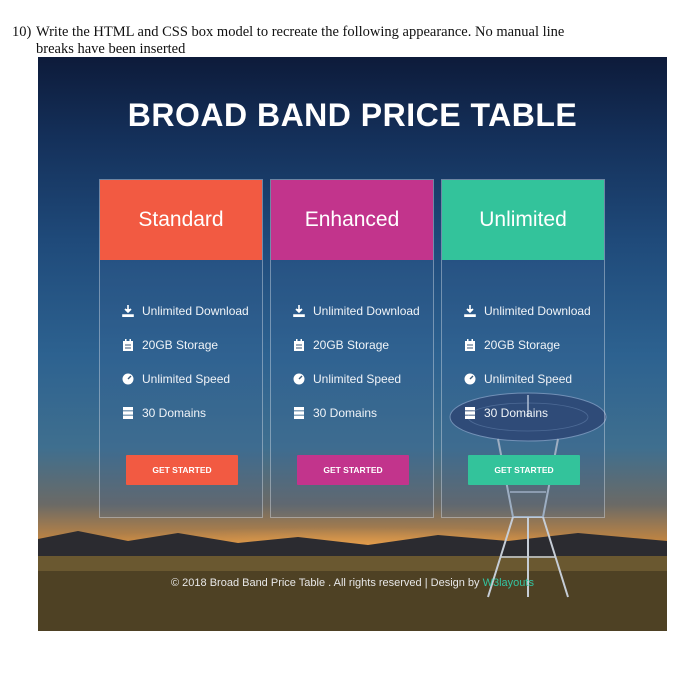 The width and height of the screenshot is (700, 700). Describe the element at coordinates (508, 583) in the screenshot. I see `footer-link: W3layouts` at that location.